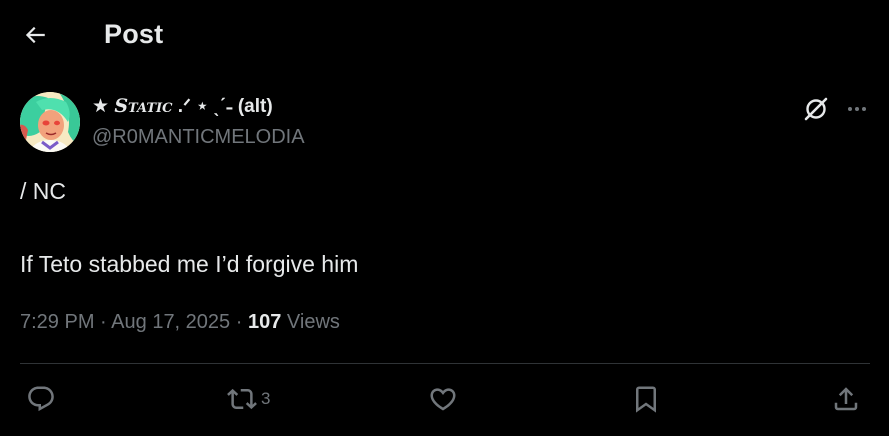 The width and height of the screenshot is (889, 436). Describe the element at coordinates (170, 322) in the screenshot. I see `post-date: Aug 17, 2025` at that location.